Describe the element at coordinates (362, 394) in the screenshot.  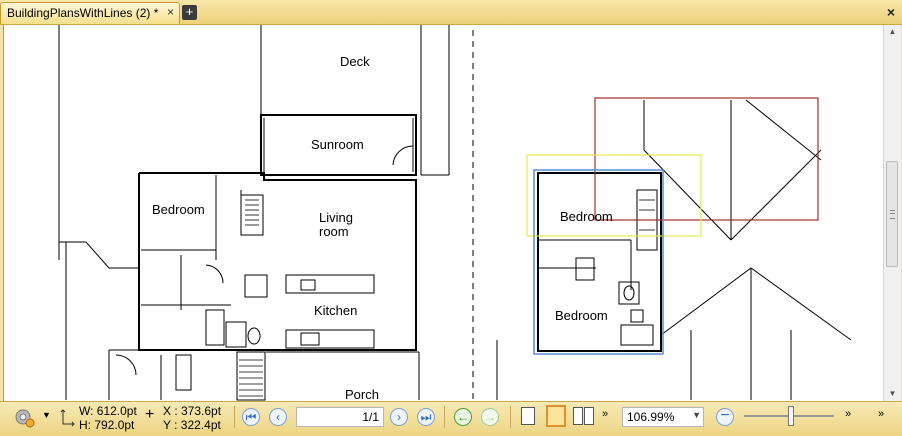
I see `label-porch: Porch` at that location.